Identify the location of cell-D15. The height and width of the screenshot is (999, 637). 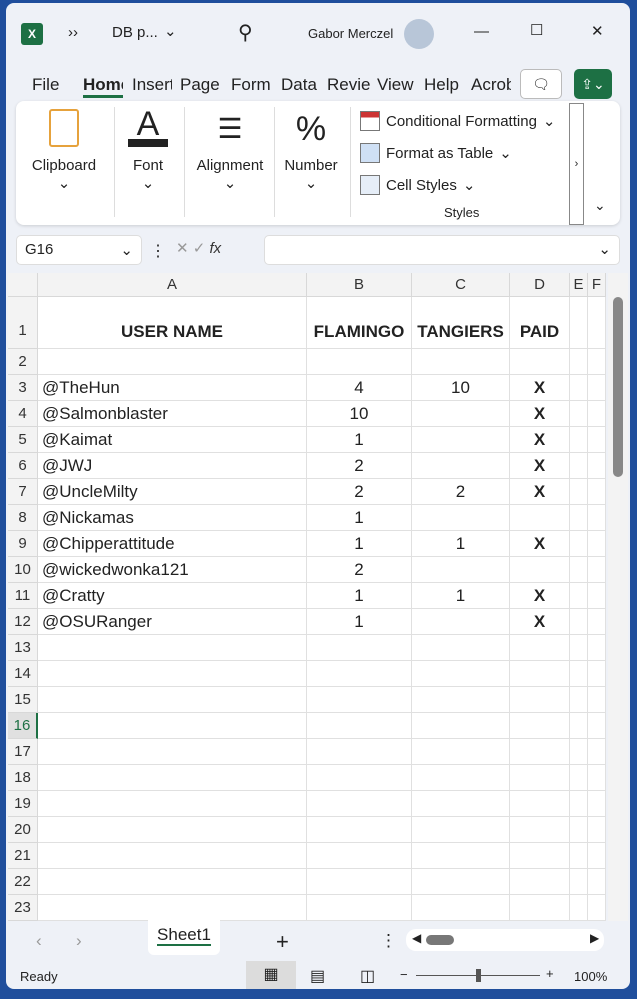
(540, 700).